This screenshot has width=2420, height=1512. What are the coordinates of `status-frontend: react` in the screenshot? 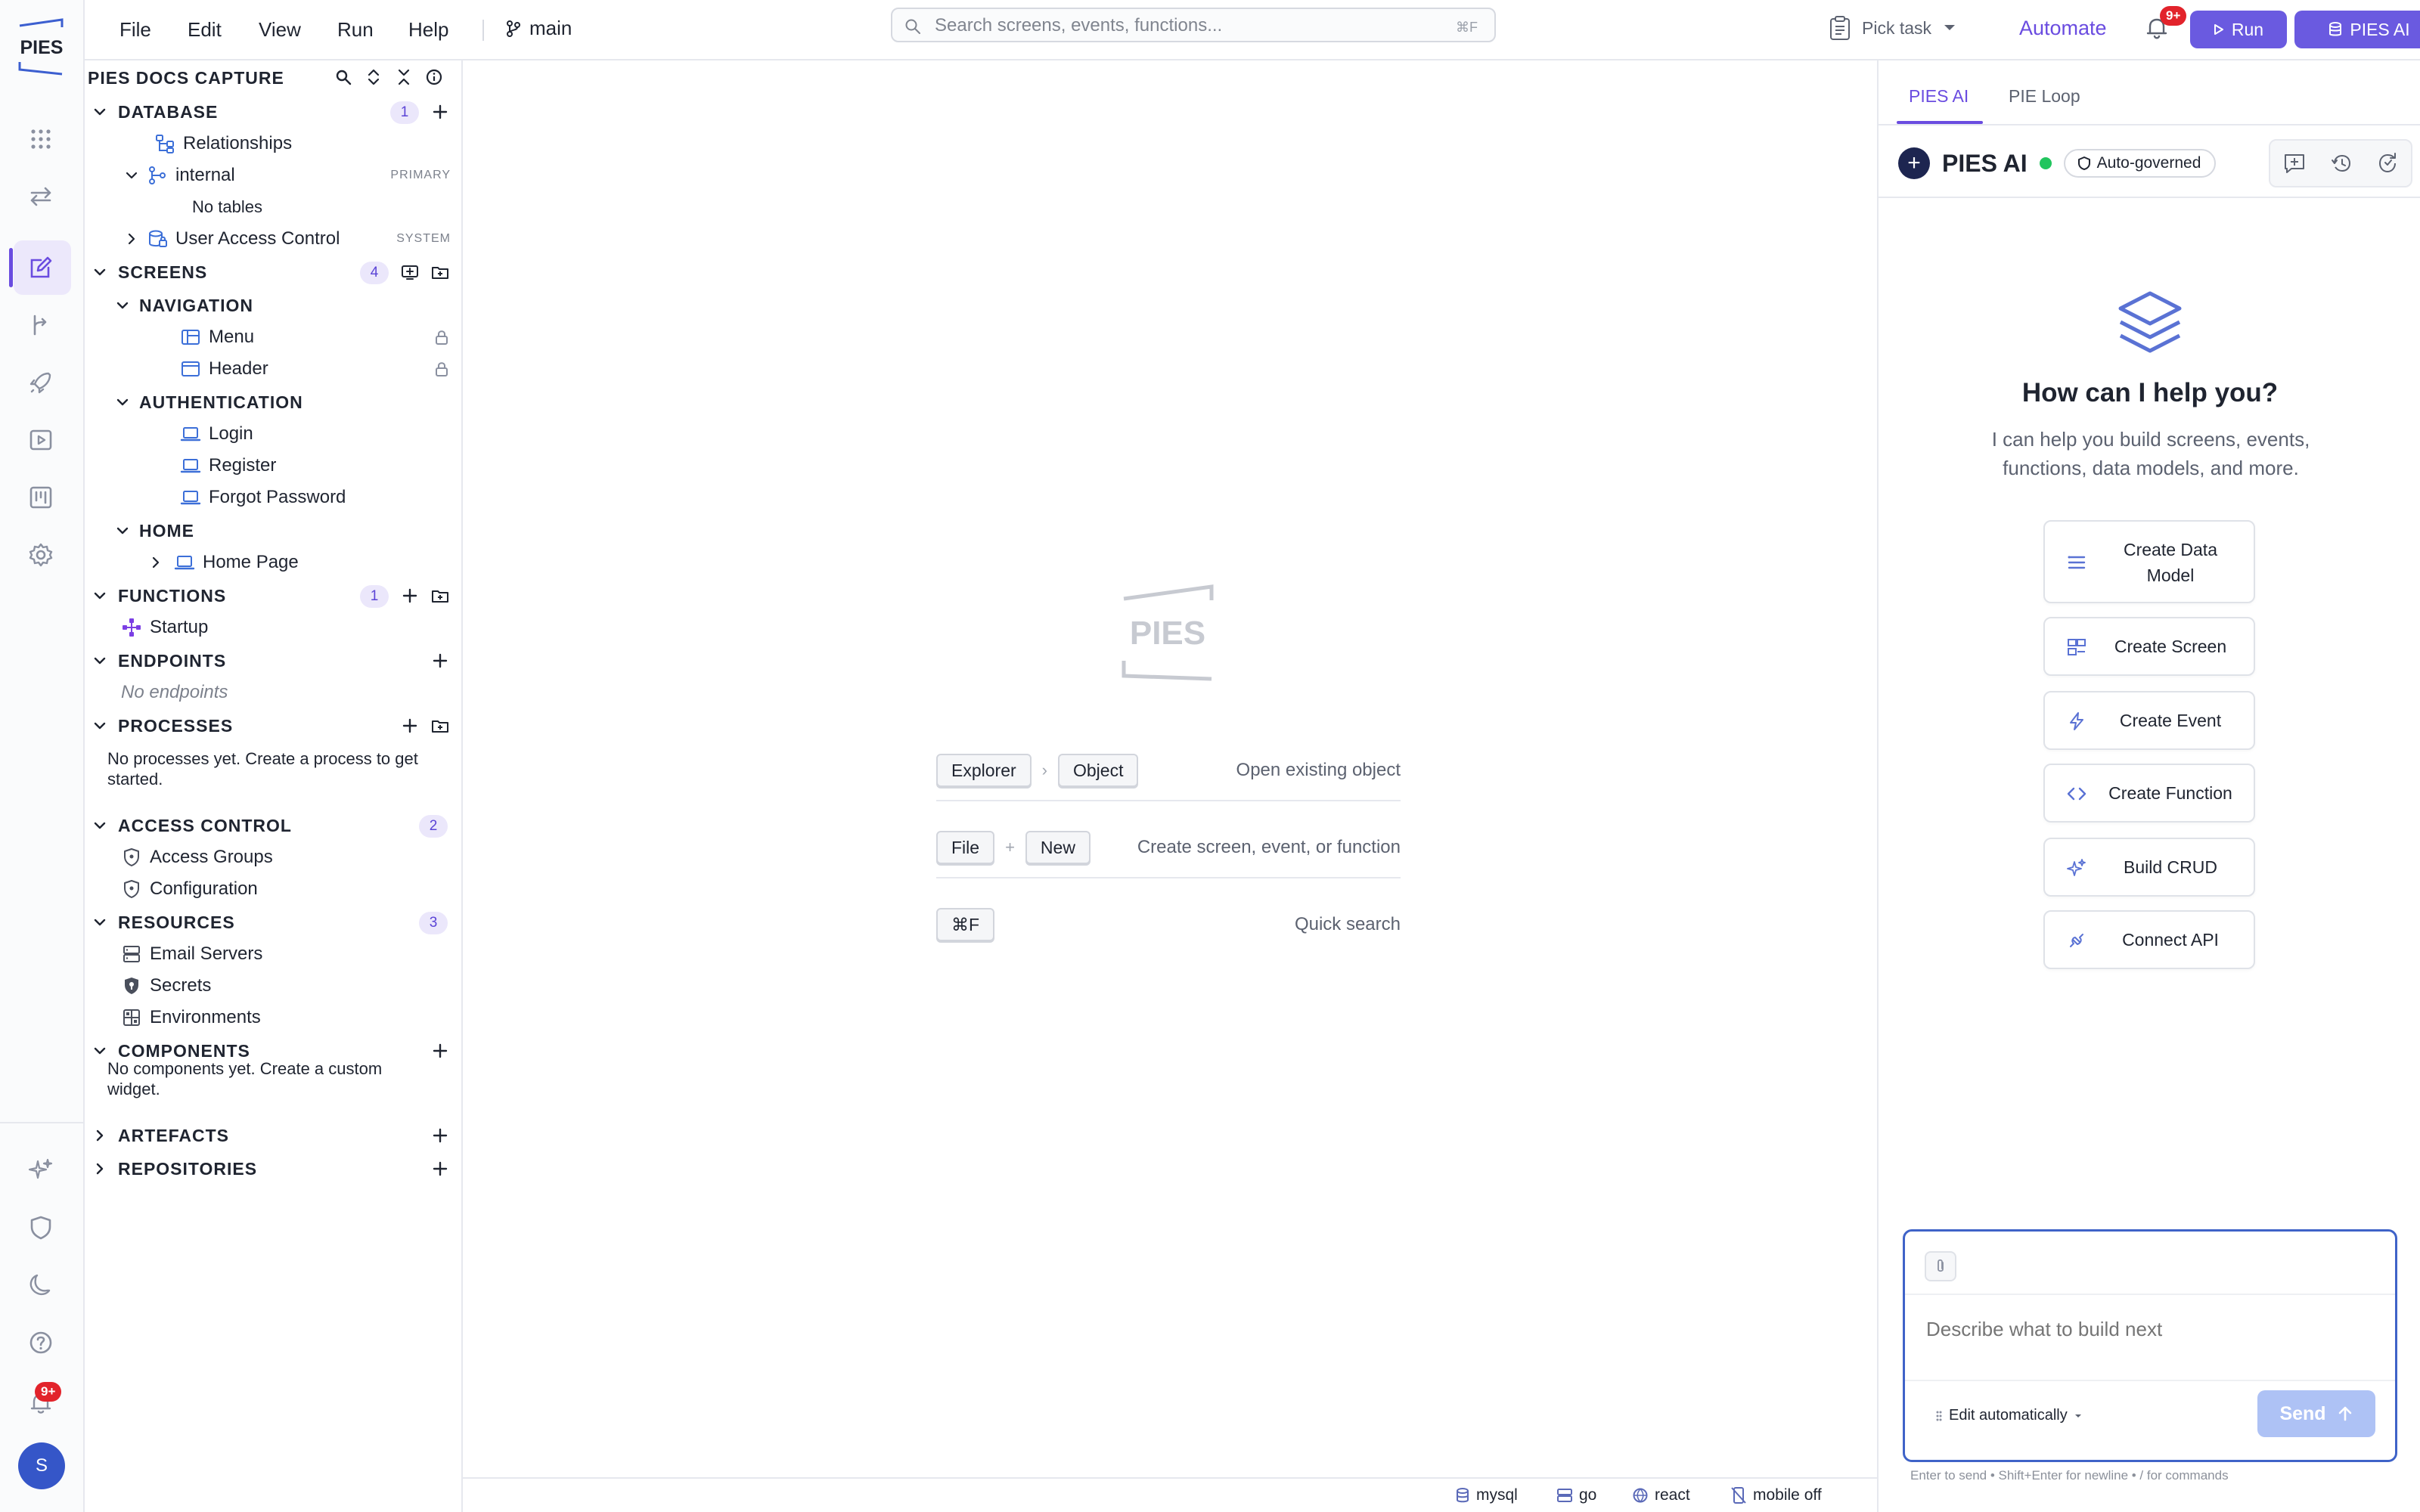 It's located at (1661, 1495).